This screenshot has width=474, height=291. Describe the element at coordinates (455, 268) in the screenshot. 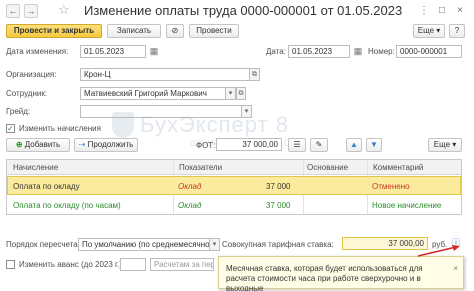

I see `tooltip-close-icon: ×` at that location.